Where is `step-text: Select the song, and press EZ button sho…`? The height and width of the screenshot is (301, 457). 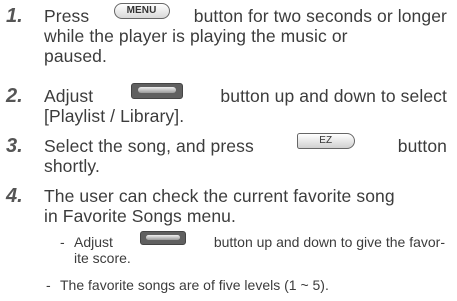
step-text: Select the song, and press EZ button sho… is located at coordinates (245, 154).